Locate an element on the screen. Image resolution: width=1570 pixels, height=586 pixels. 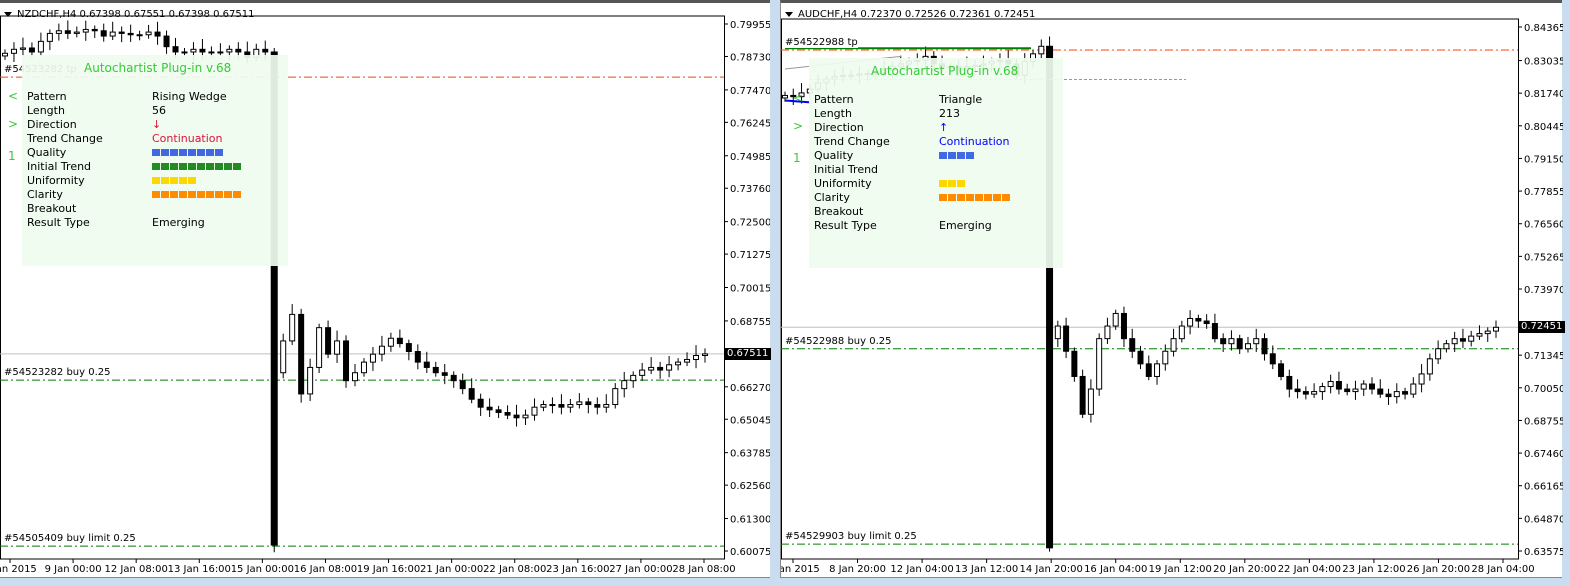
order-label: #54522988 tp is located at coordinates (821, 43).